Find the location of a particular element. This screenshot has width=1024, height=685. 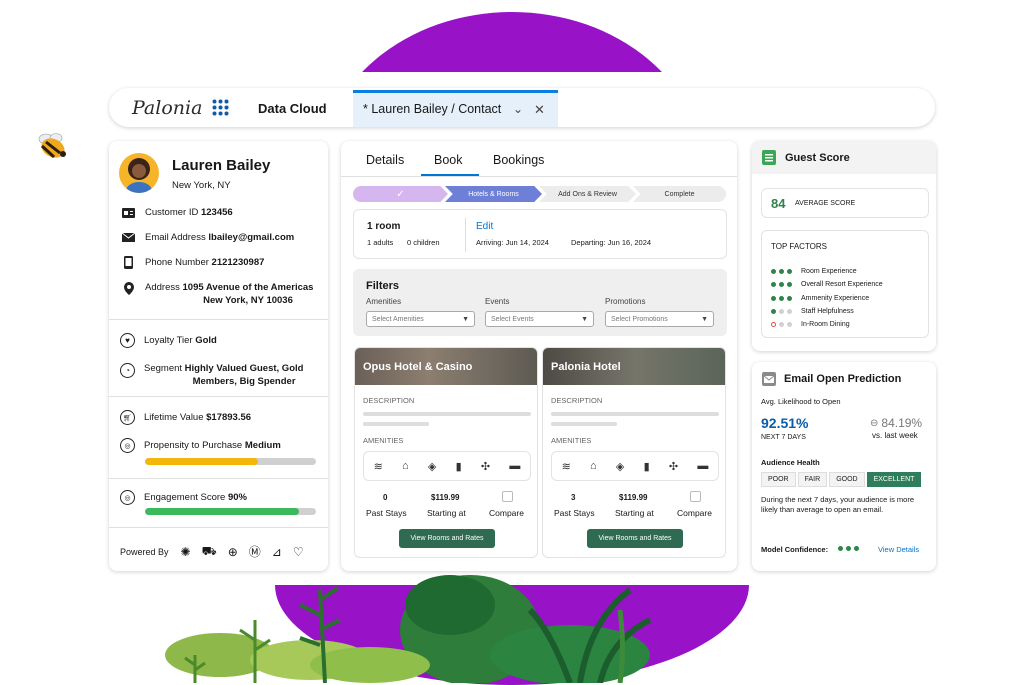

step-complete: Complete is located at coordinates (679, 194).